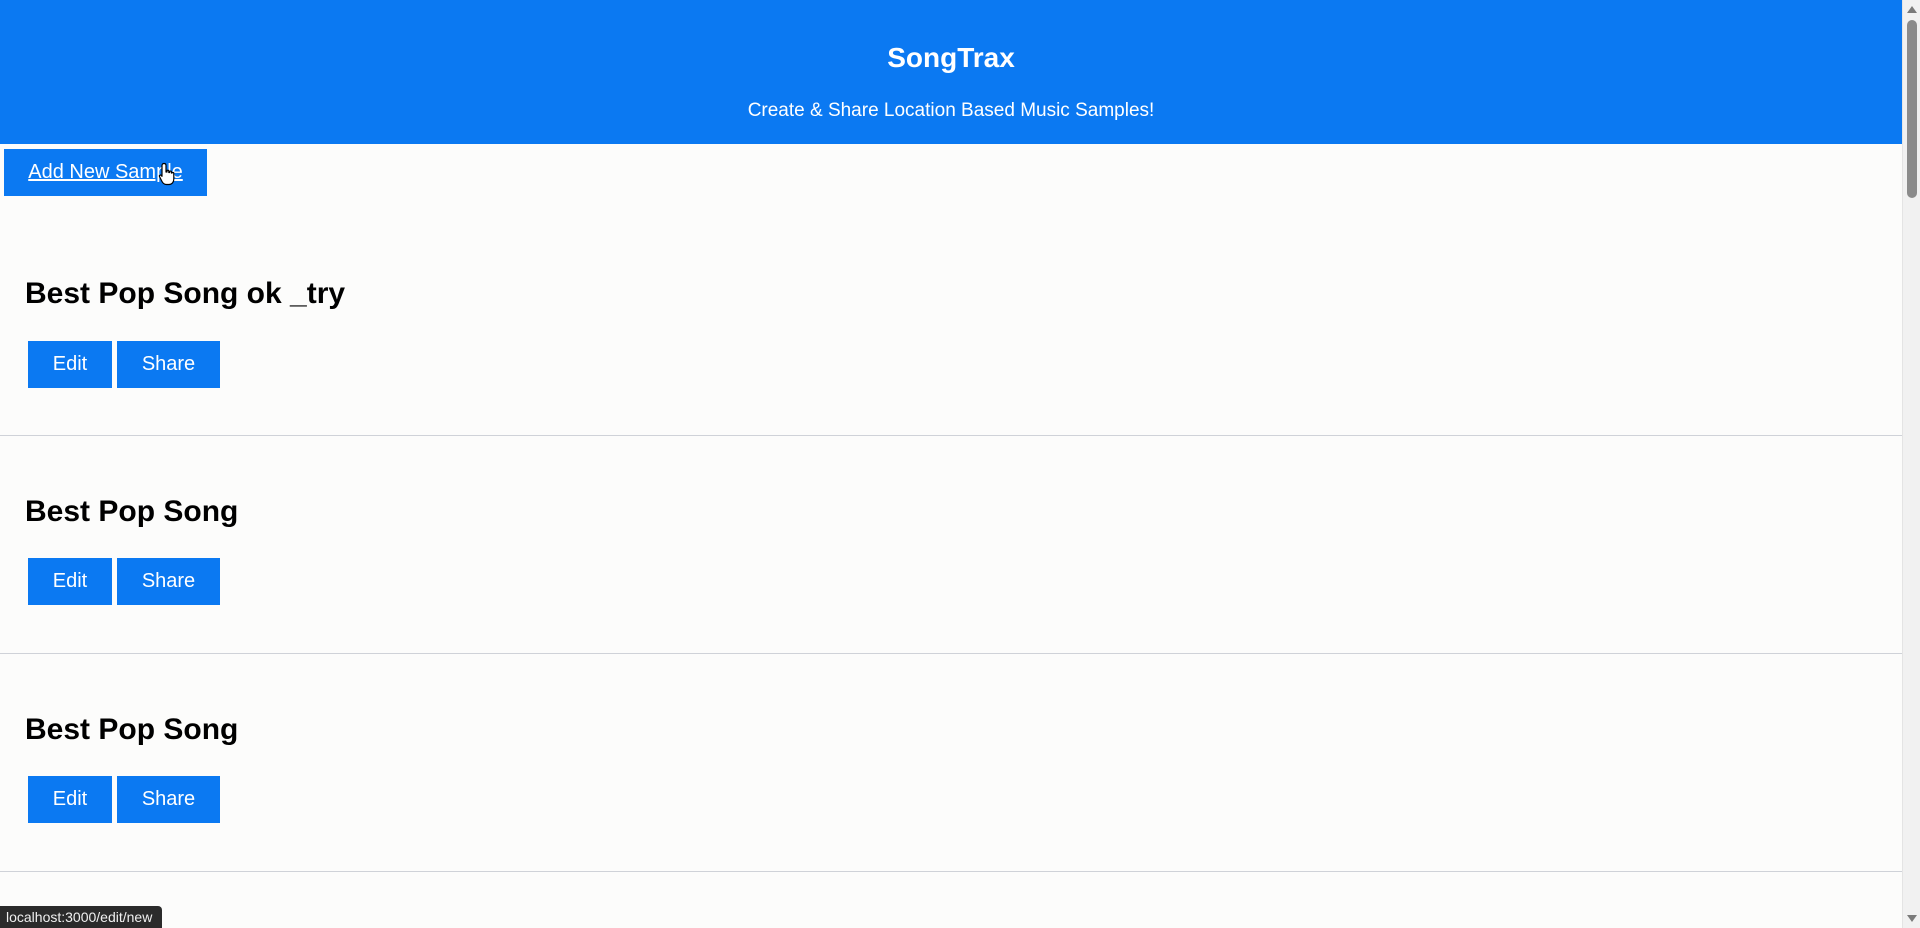 This screenshot has height=928, width=1920. Describe the element at coordinates (1911, 464) in the screenshot. I see `vertical-scrollbar` at that location.